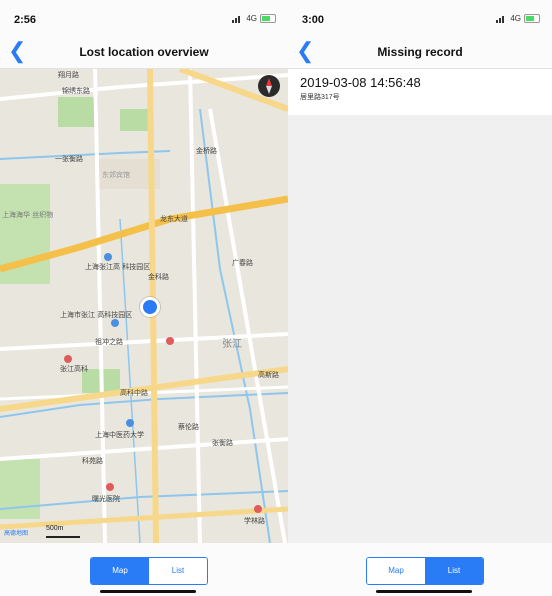 Image resolution: width=552 pixels, height=596 pixels. Describe the element at coordinates (313, 20) in the screenshot. I see `status-time: 3:00` at that location.